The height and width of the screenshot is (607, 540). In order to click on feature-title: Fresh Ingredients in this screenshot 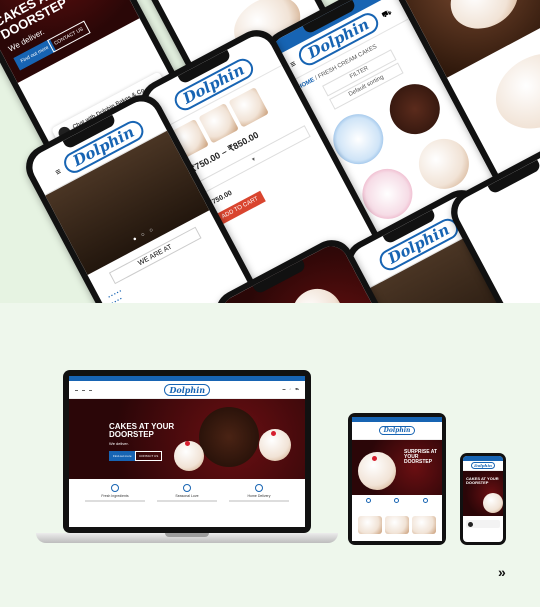, I will do `click(115, 496)`.